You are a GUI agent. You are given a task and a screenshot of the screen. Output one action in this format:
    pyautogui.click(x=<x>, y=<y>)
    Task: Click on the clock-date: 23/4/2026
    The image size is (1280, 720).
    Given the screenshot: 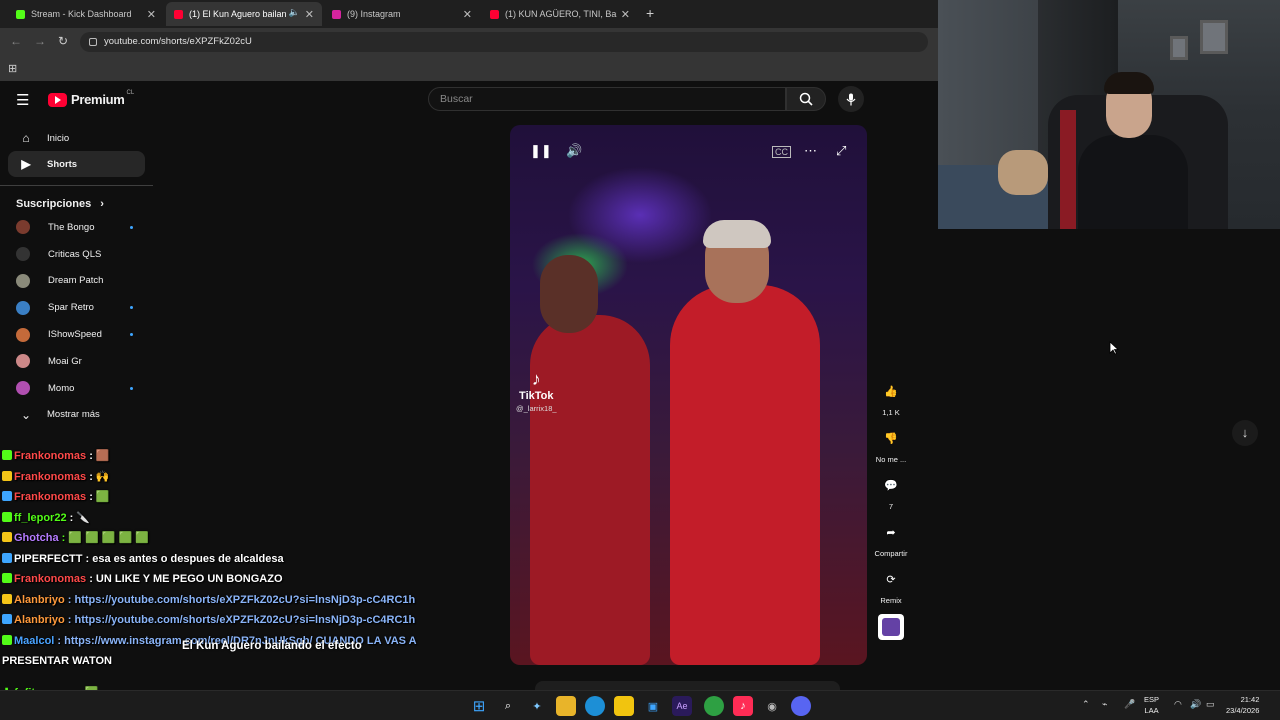 What is the action you would take?
    pyautogui.click(x=1243, y=710)
    